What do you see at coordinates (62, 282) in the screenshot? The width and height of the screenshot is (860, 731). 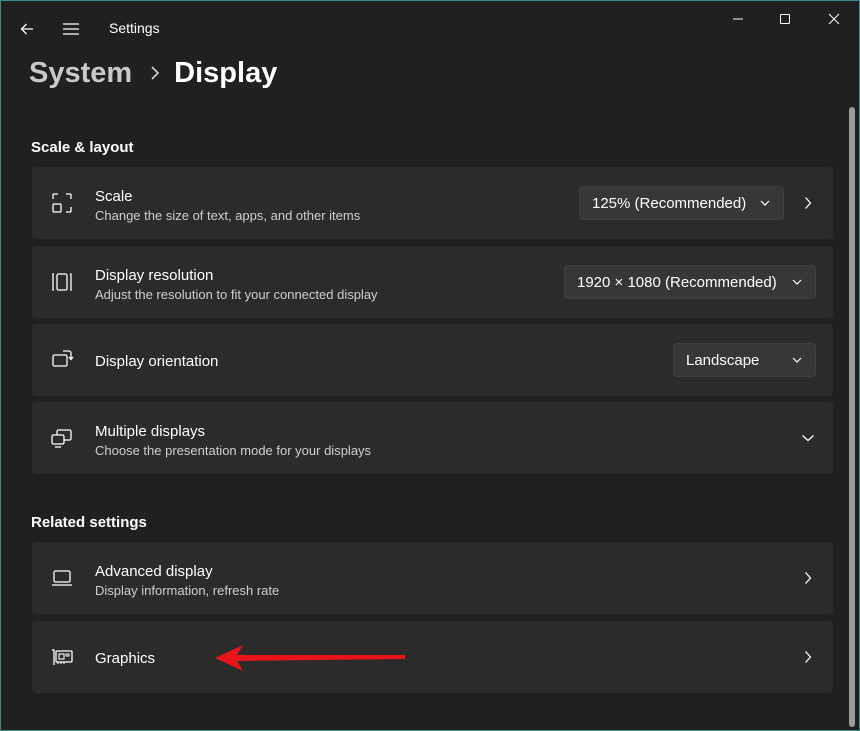 I see `resolution-icon` at bounding box center [62, 282].